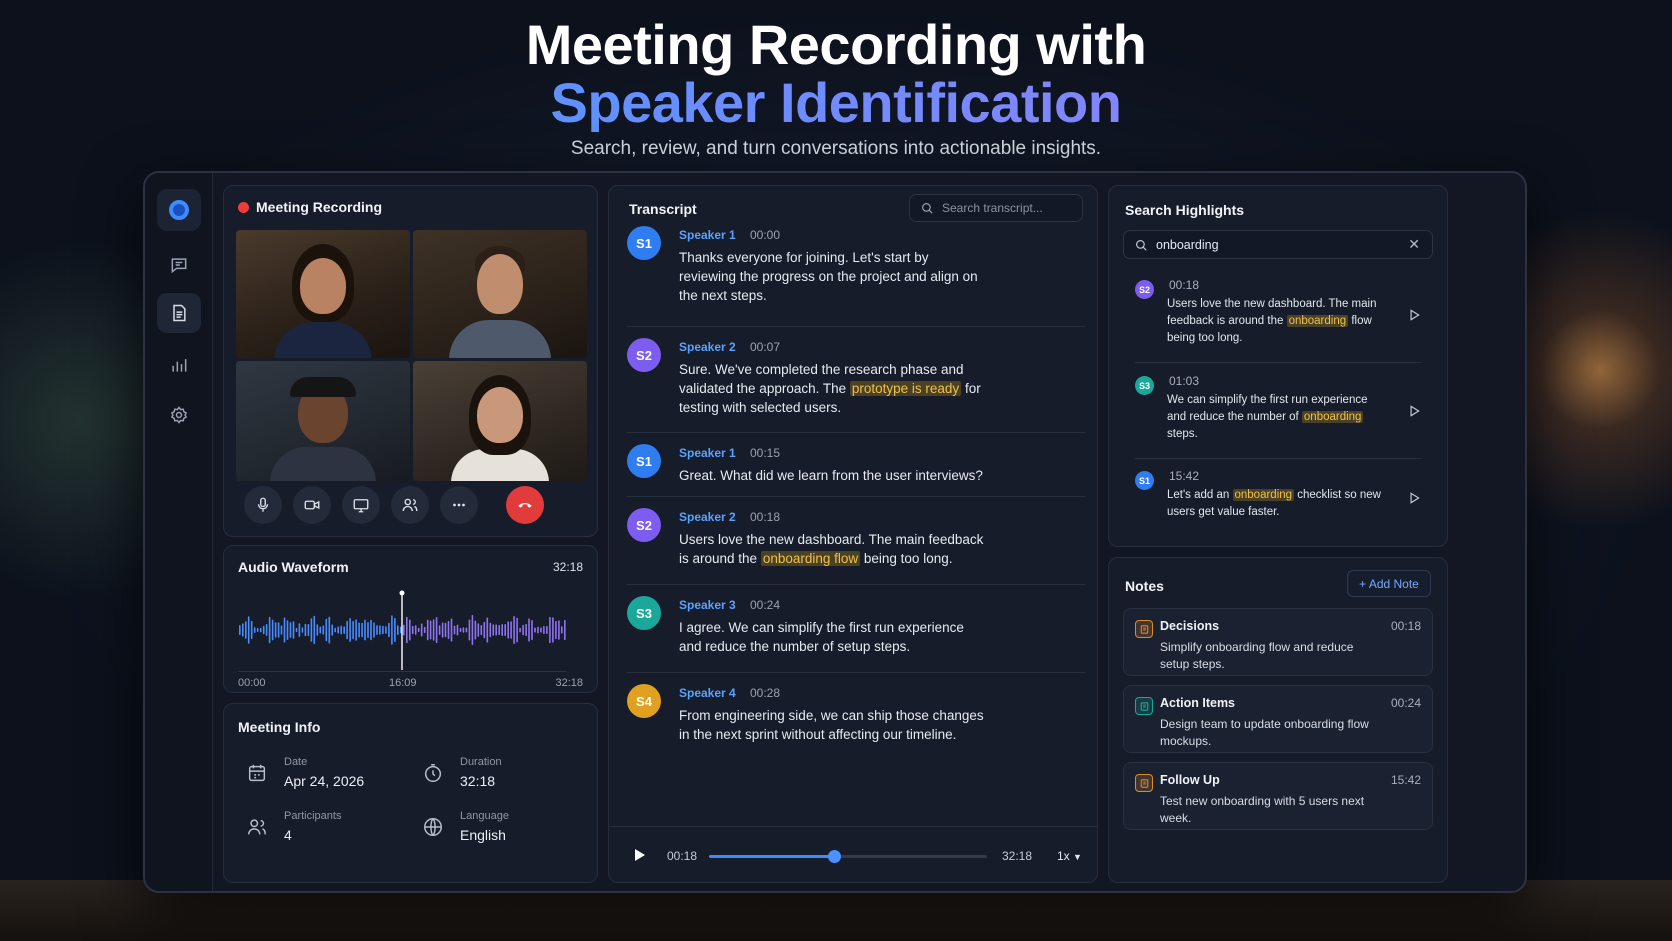 The height and width of the screenshot is (941, 1672). I want to click on entry-timestamp: 00:15, so click(765, 453).